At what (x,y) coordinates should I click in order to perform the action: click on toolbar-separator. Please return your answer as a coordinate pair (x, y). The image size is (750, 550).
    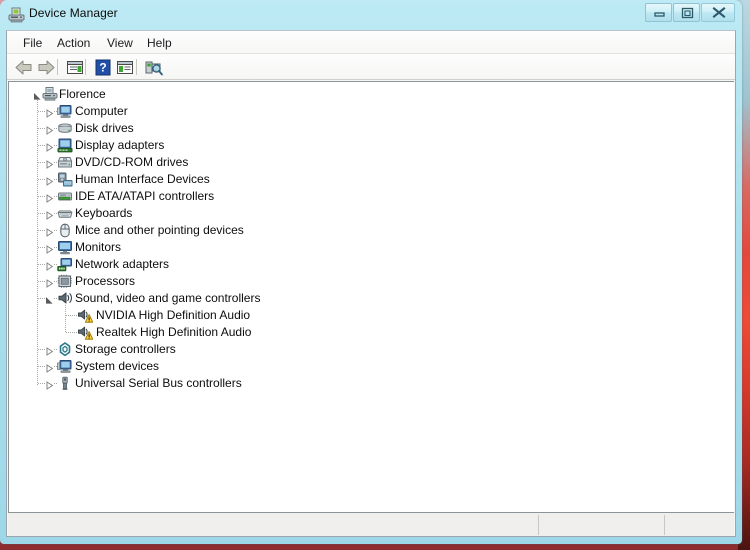
    Looking at the image, I should click on (85, 67).